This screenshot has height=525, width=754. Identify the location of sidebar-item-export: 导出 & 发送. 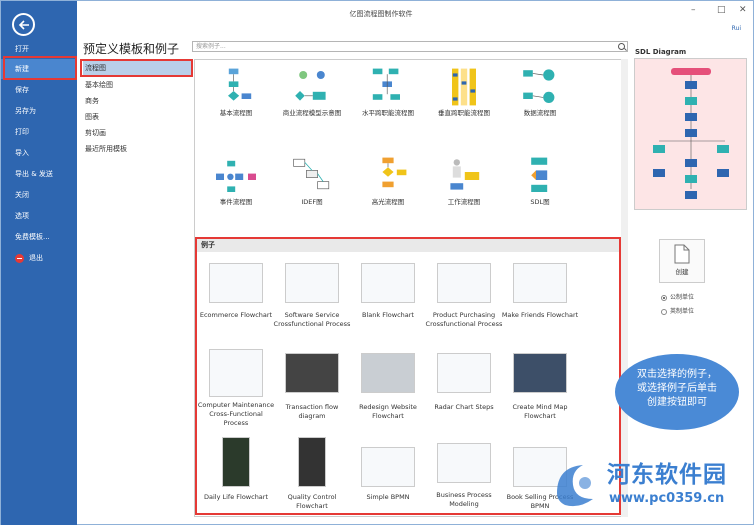
(39, 174).